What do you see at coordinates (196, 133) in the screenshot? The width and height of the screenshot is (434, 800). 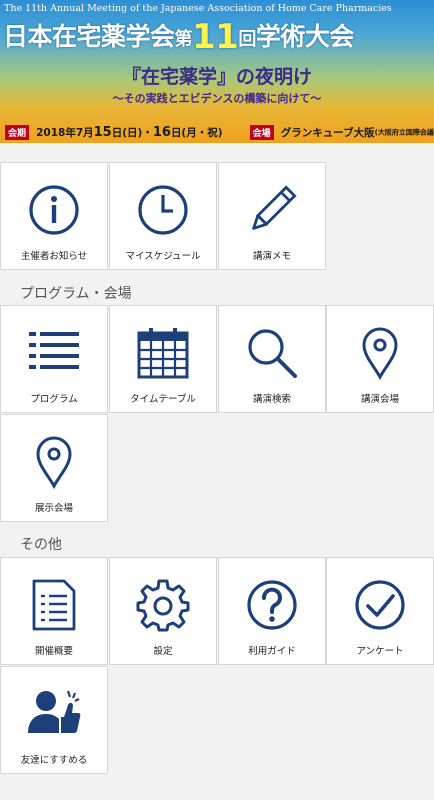 I see `date-part-c: 日(月・祝)` at bounding box center [196, 133].